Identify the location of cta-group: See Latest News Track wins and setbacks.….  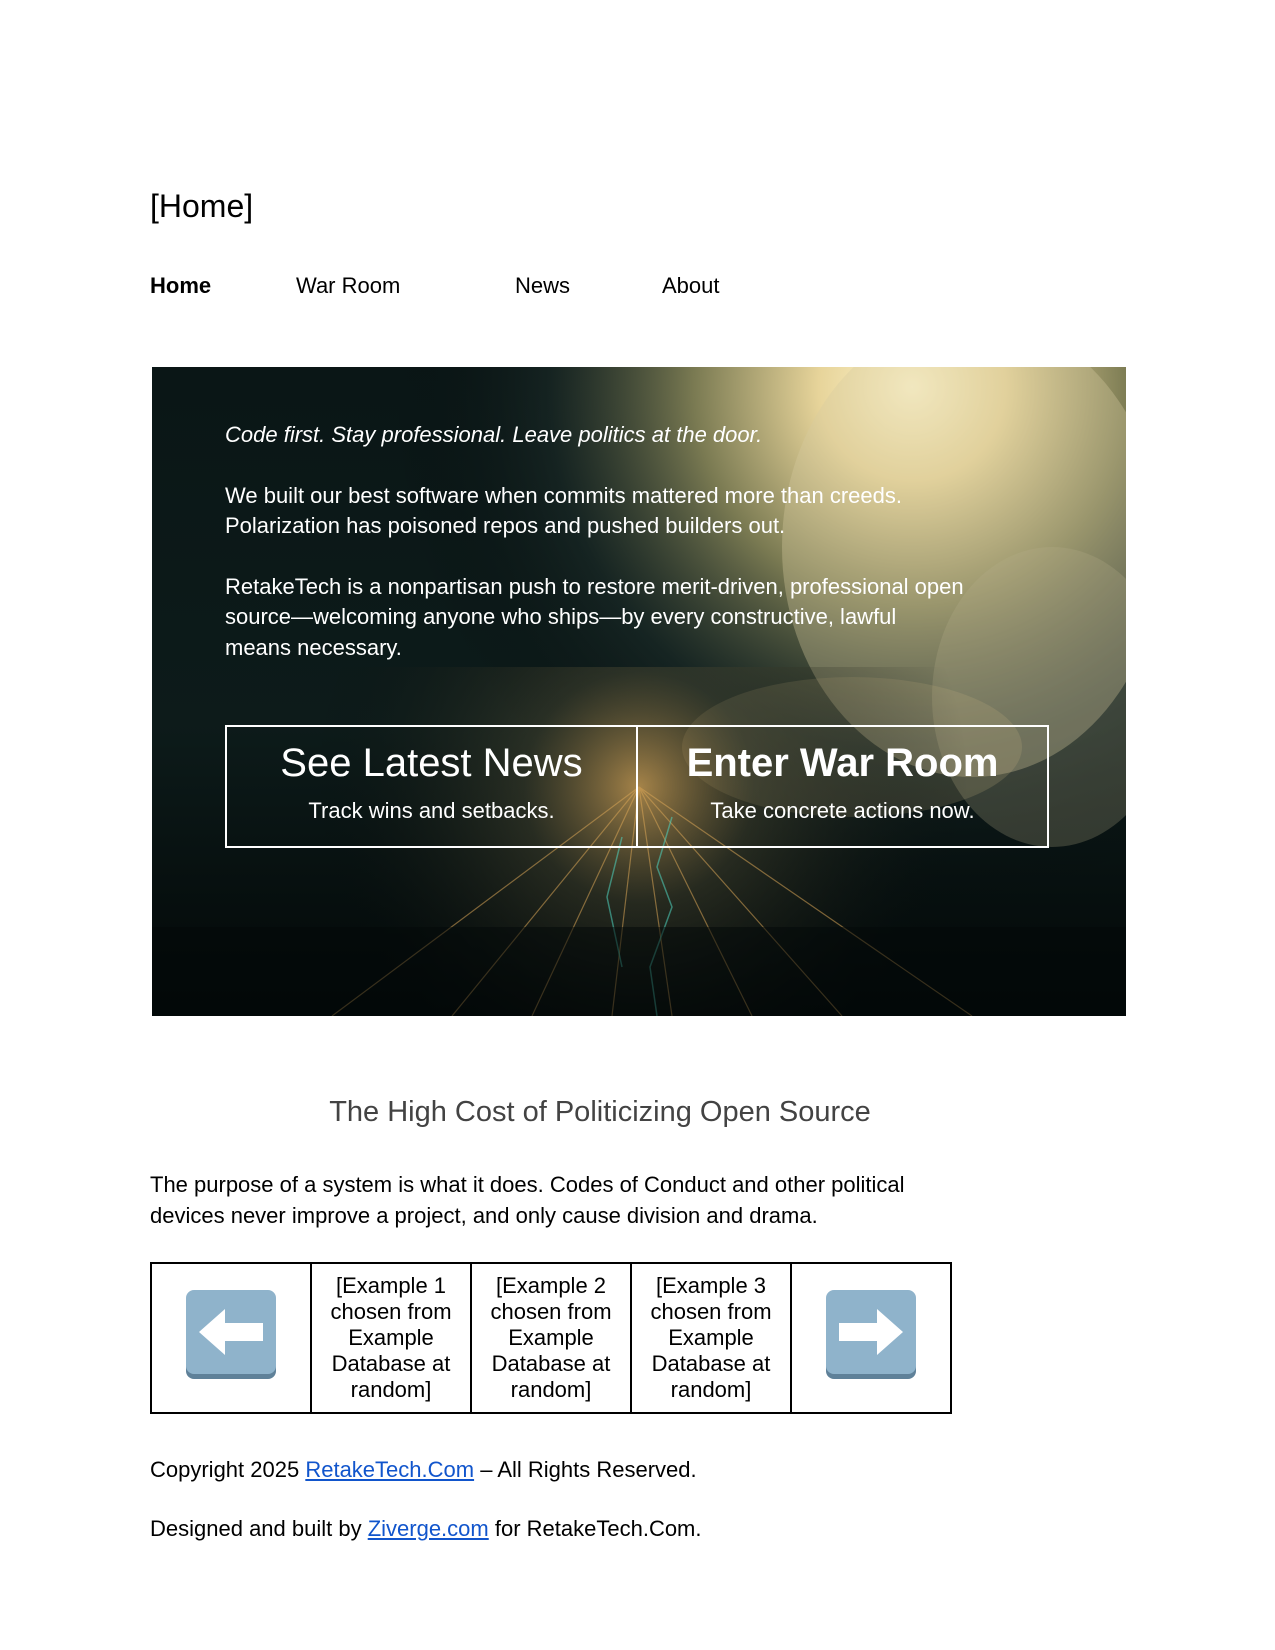
(637, 786).